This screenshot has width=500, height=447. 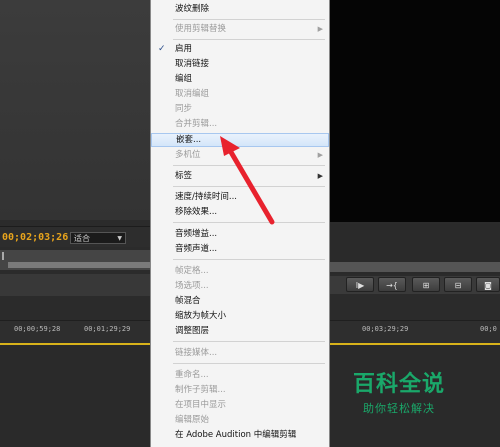 What do you see at coordinates (488, 284) in the screenshot?
I see `export-frame-button: ◙` at bounding box center [488, 284].